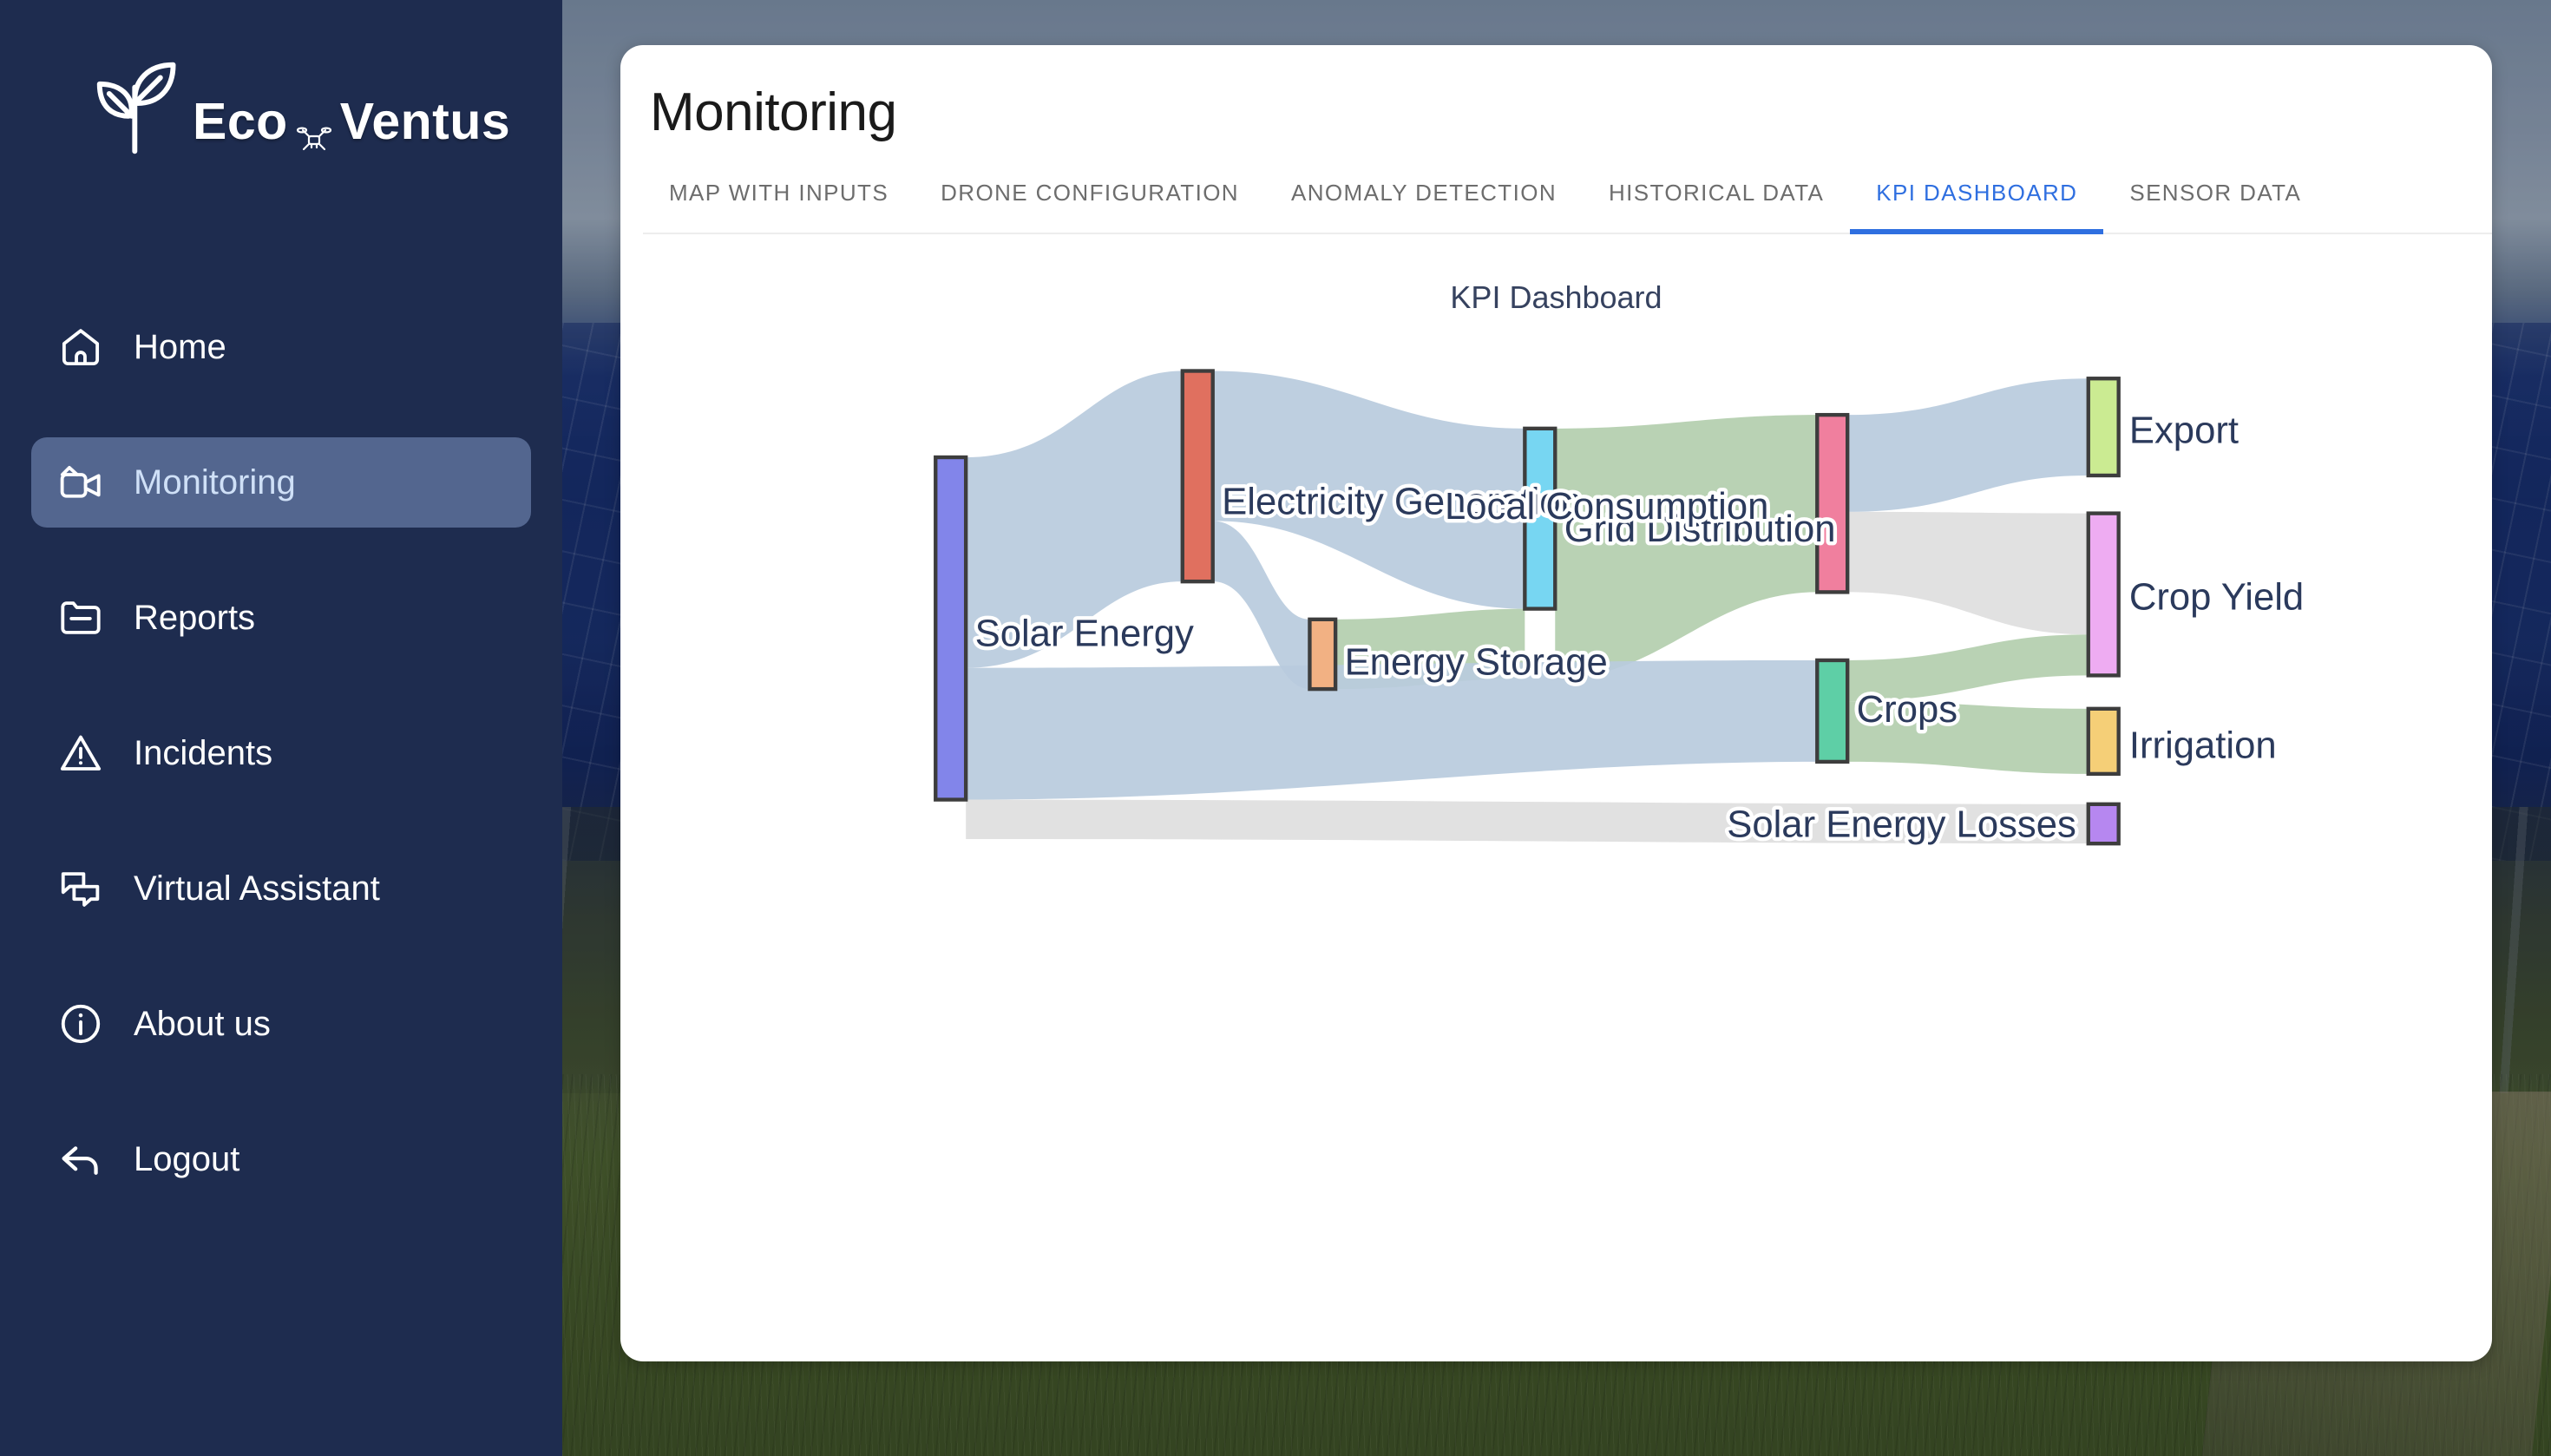 The image size is (2551, 1456). I want to click on leaf-plant-icon, so click(138, 103).